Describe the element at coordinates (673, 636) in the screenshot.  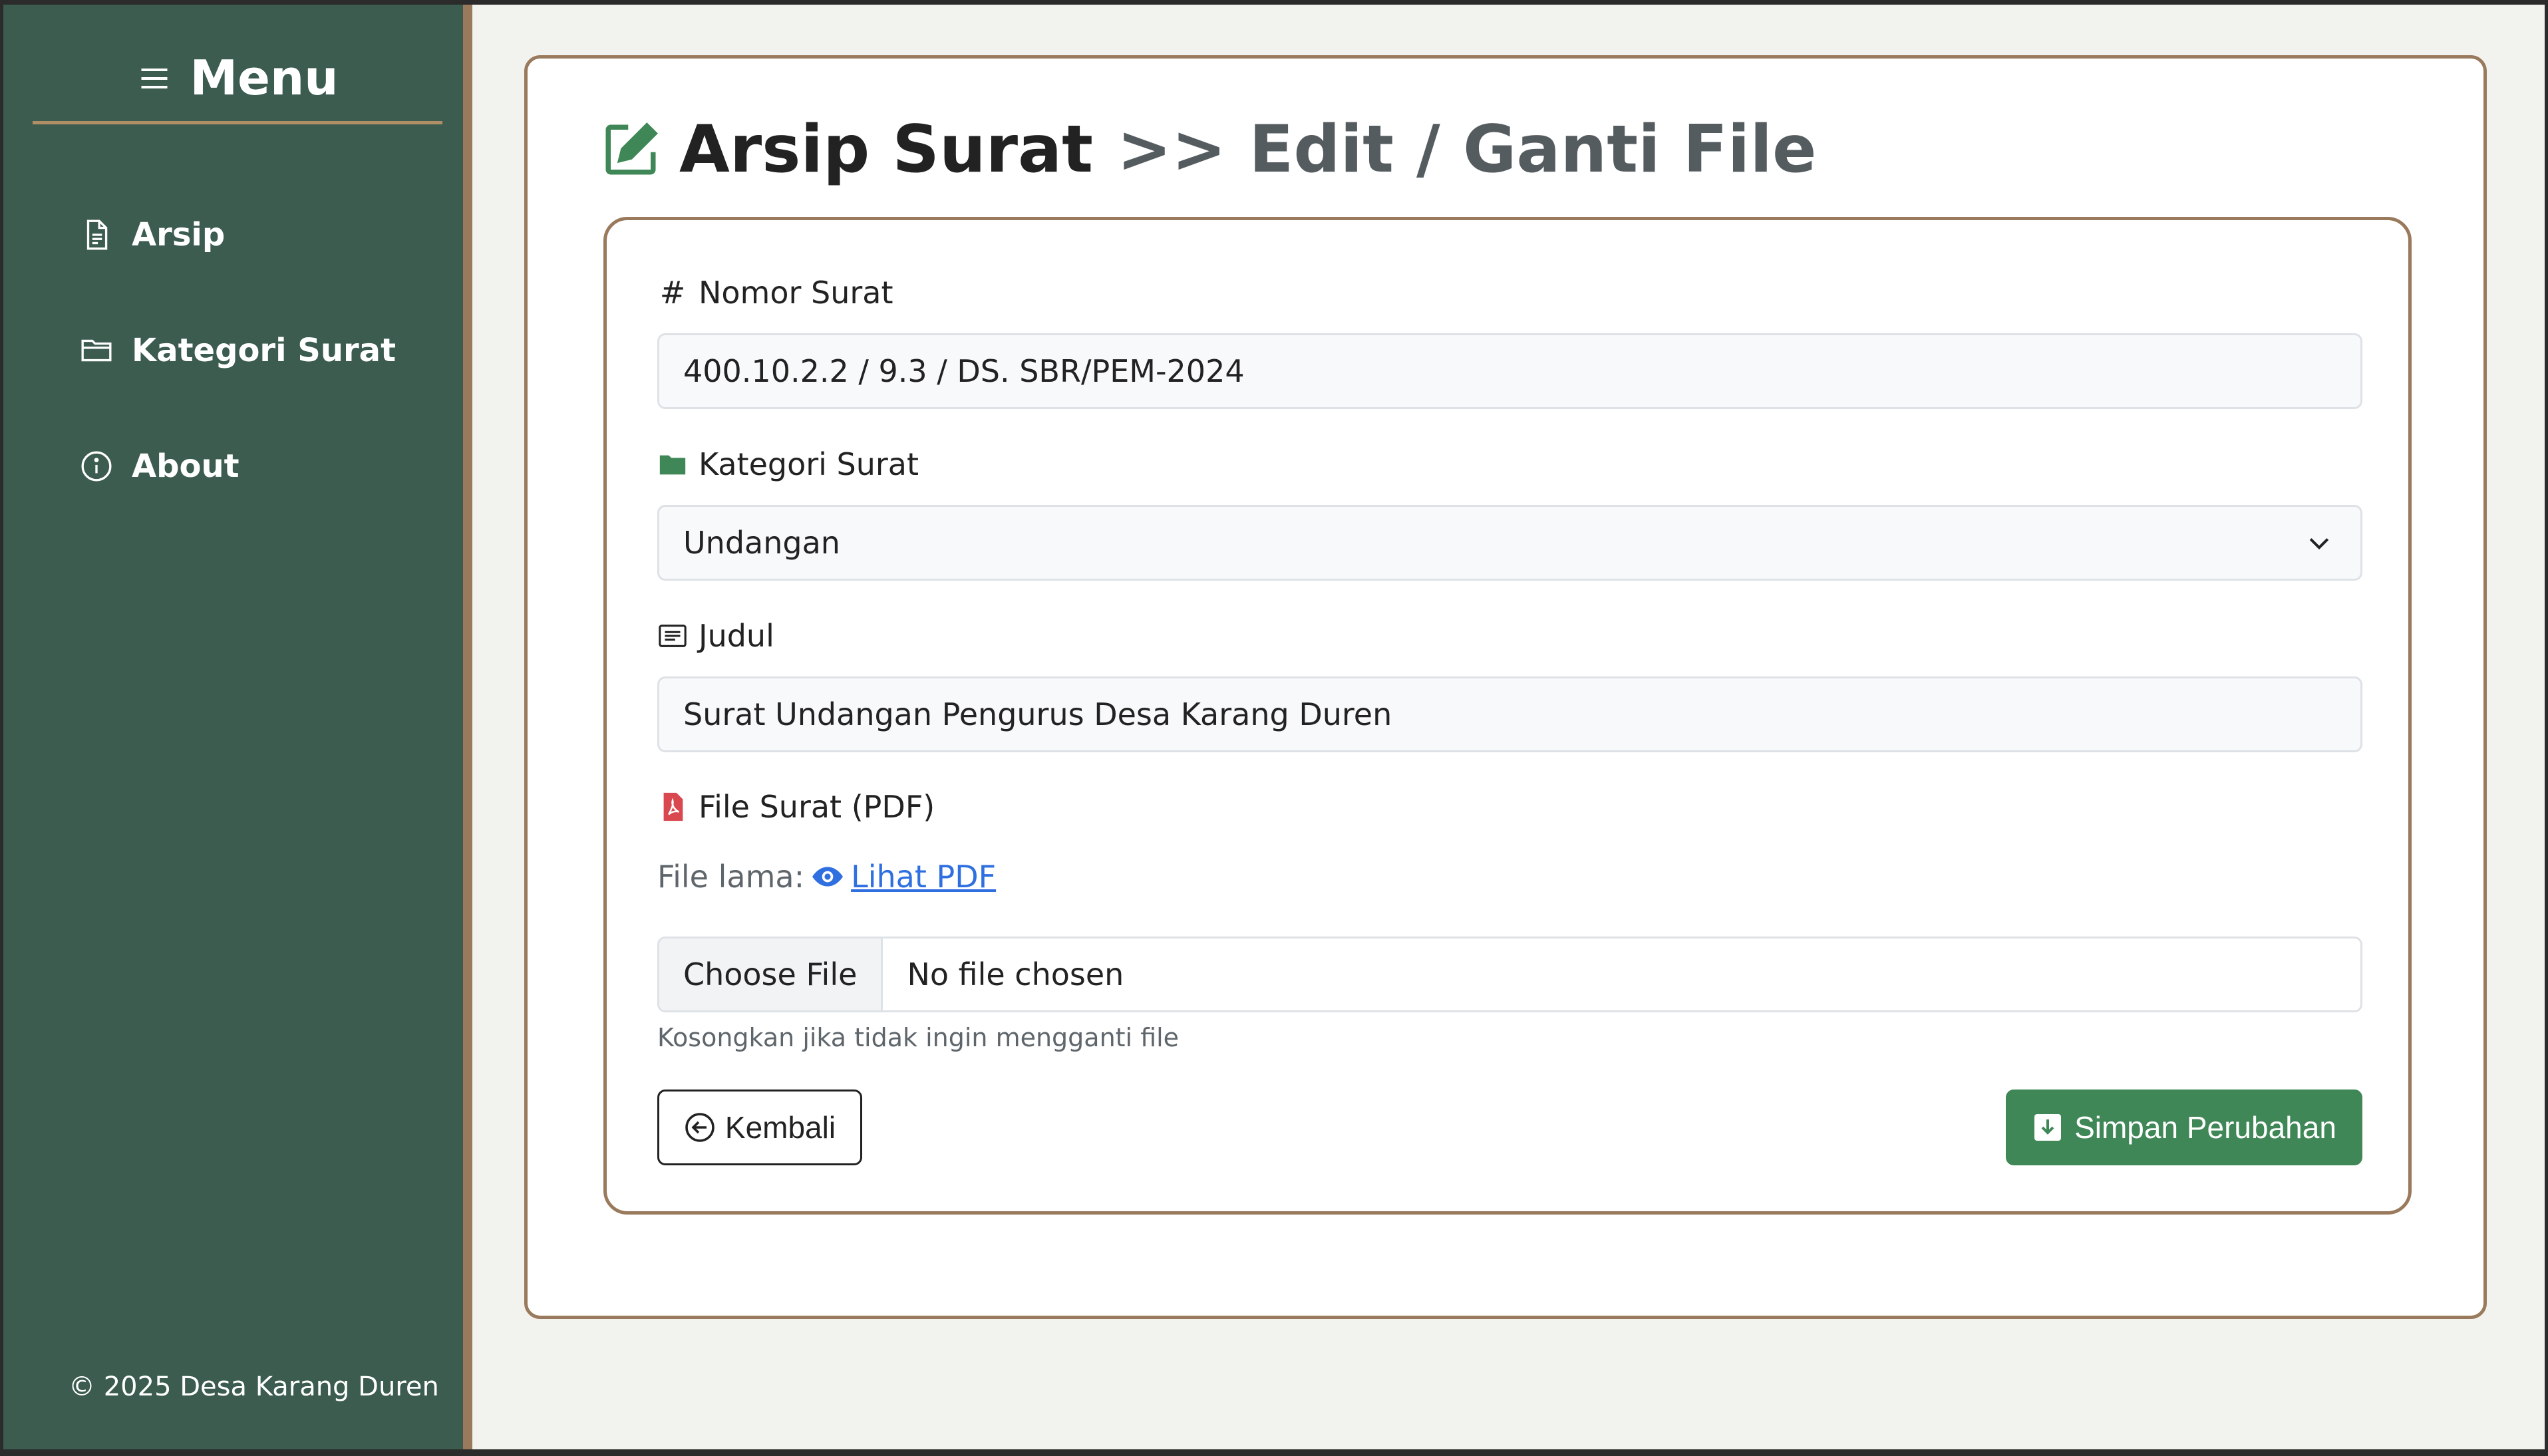
I see `text-box-icon` at that location.